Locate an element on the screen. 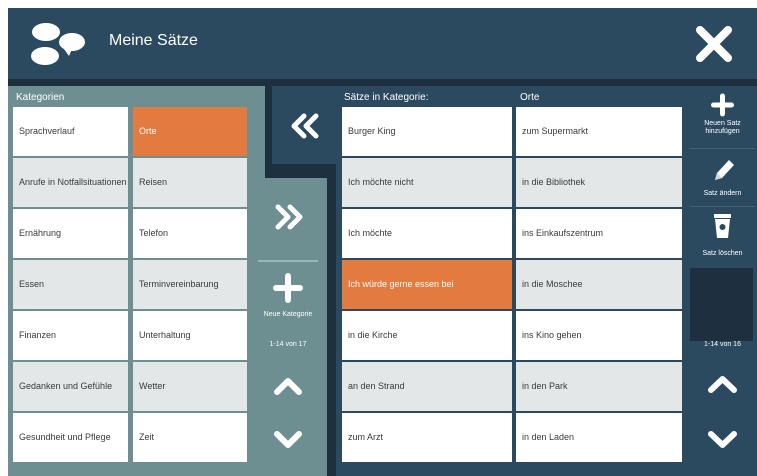  close-icon is located at coordinates (714, 44).